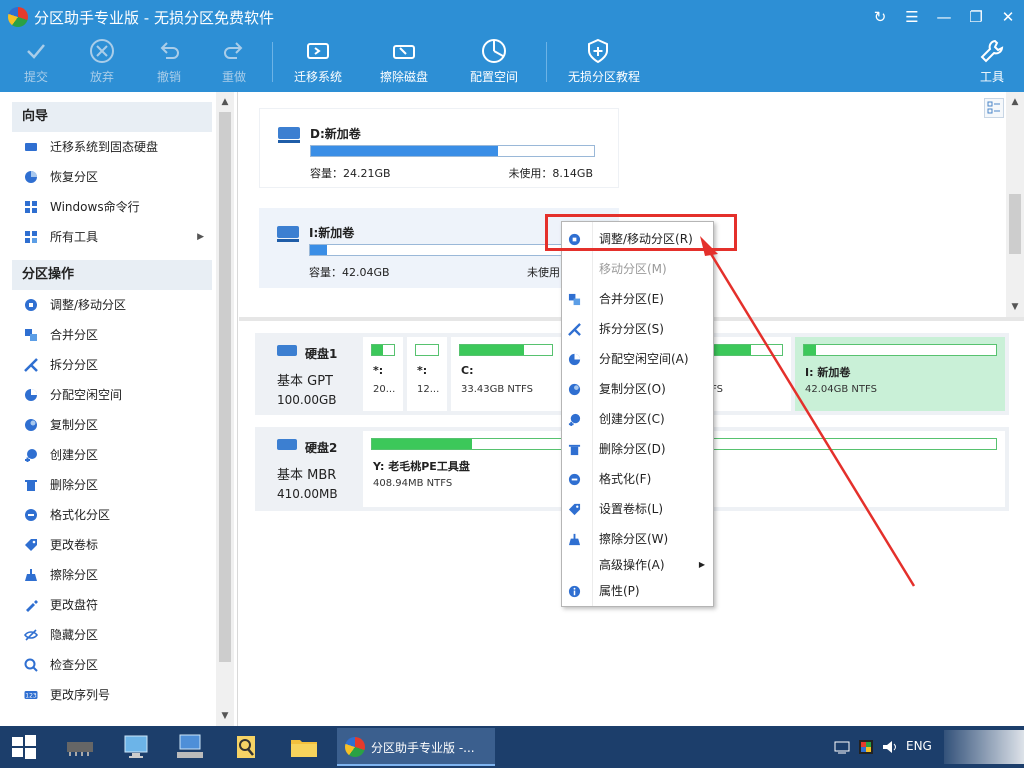 Image resolution: width=1024 pixels, height=768 pixels. I want to click on volume-scrollbar: ▲ ▼, so click(1015, 204).